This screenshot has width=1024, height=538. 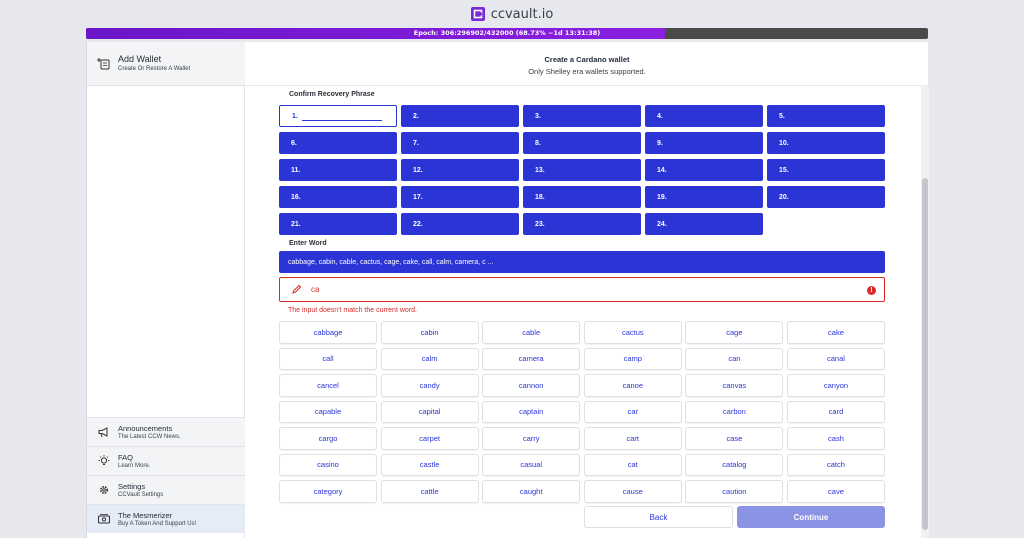 I want to click on phrase-slot-number: 11., so click(x=296, y=170).